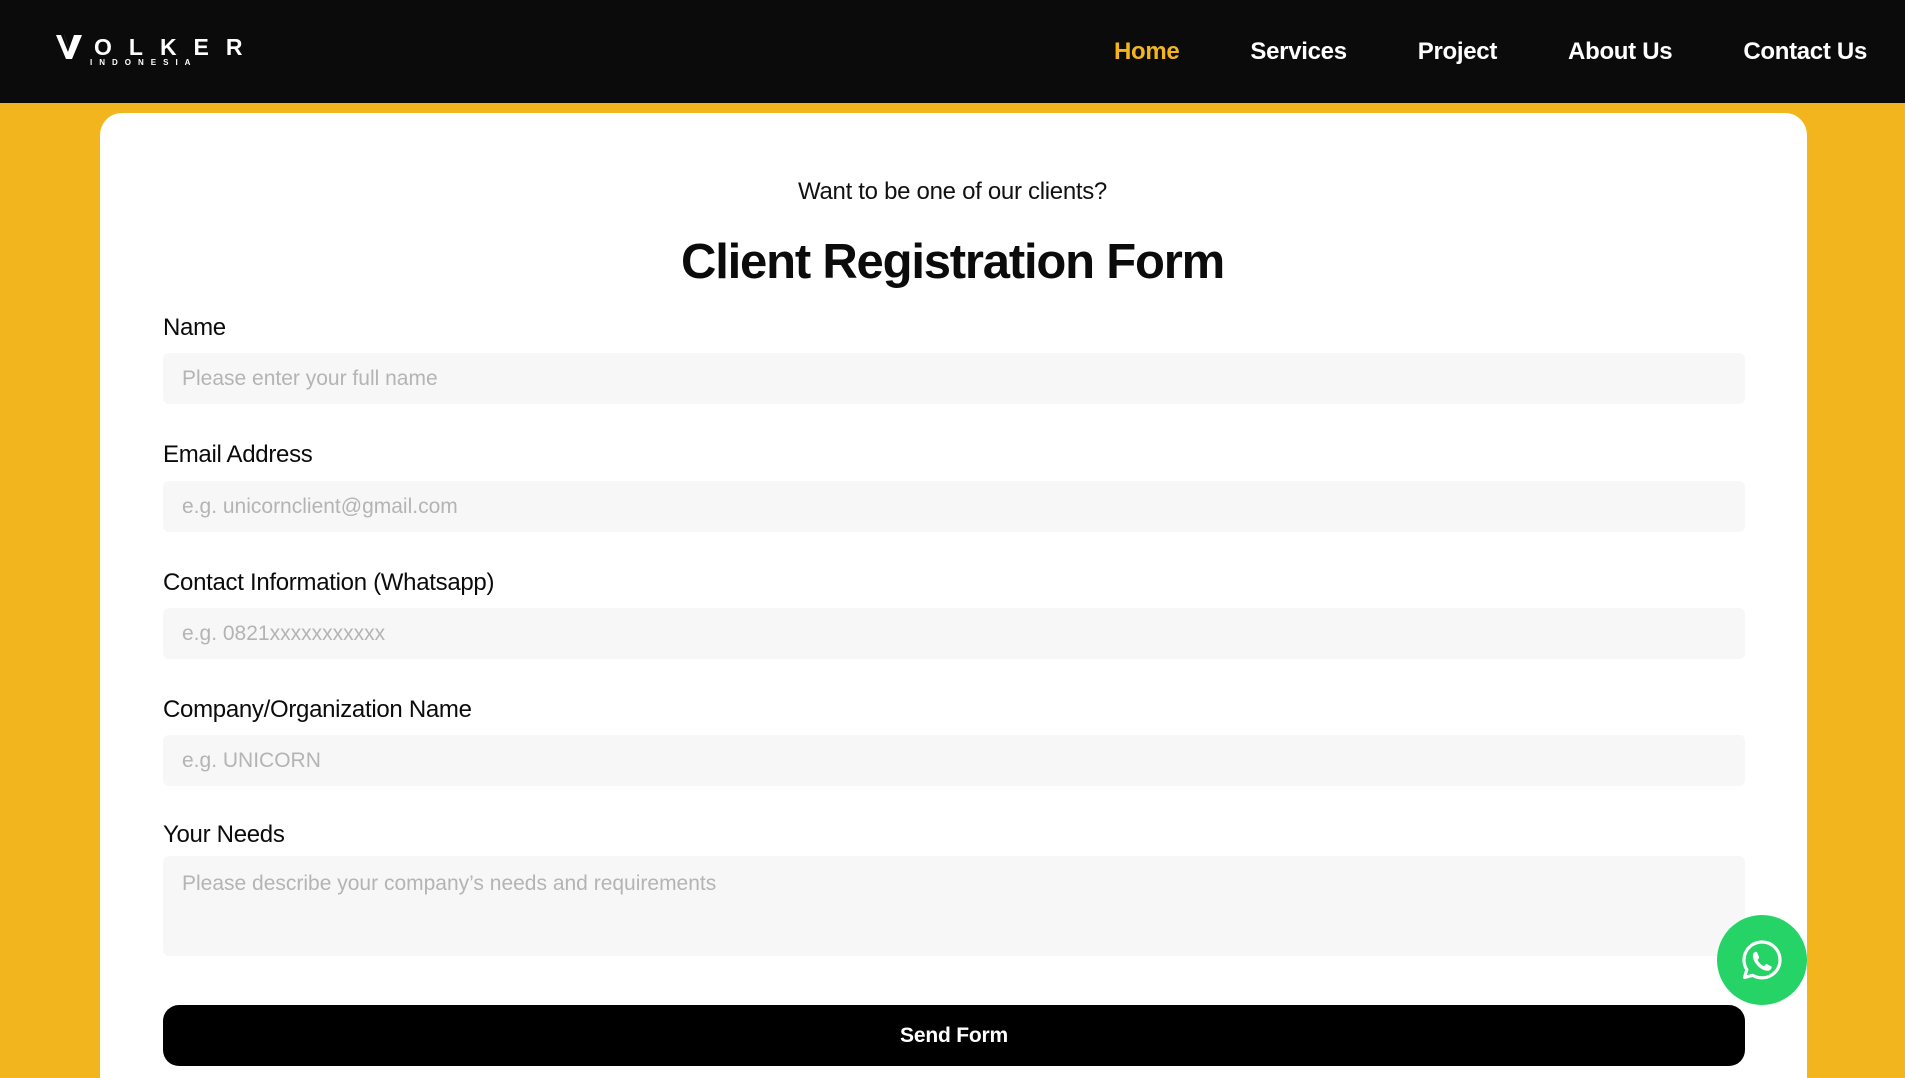 This screenshot has width=1905, height=1078. I want to click on nav-item-contact-us: Contact Us, so click(1805, 52).